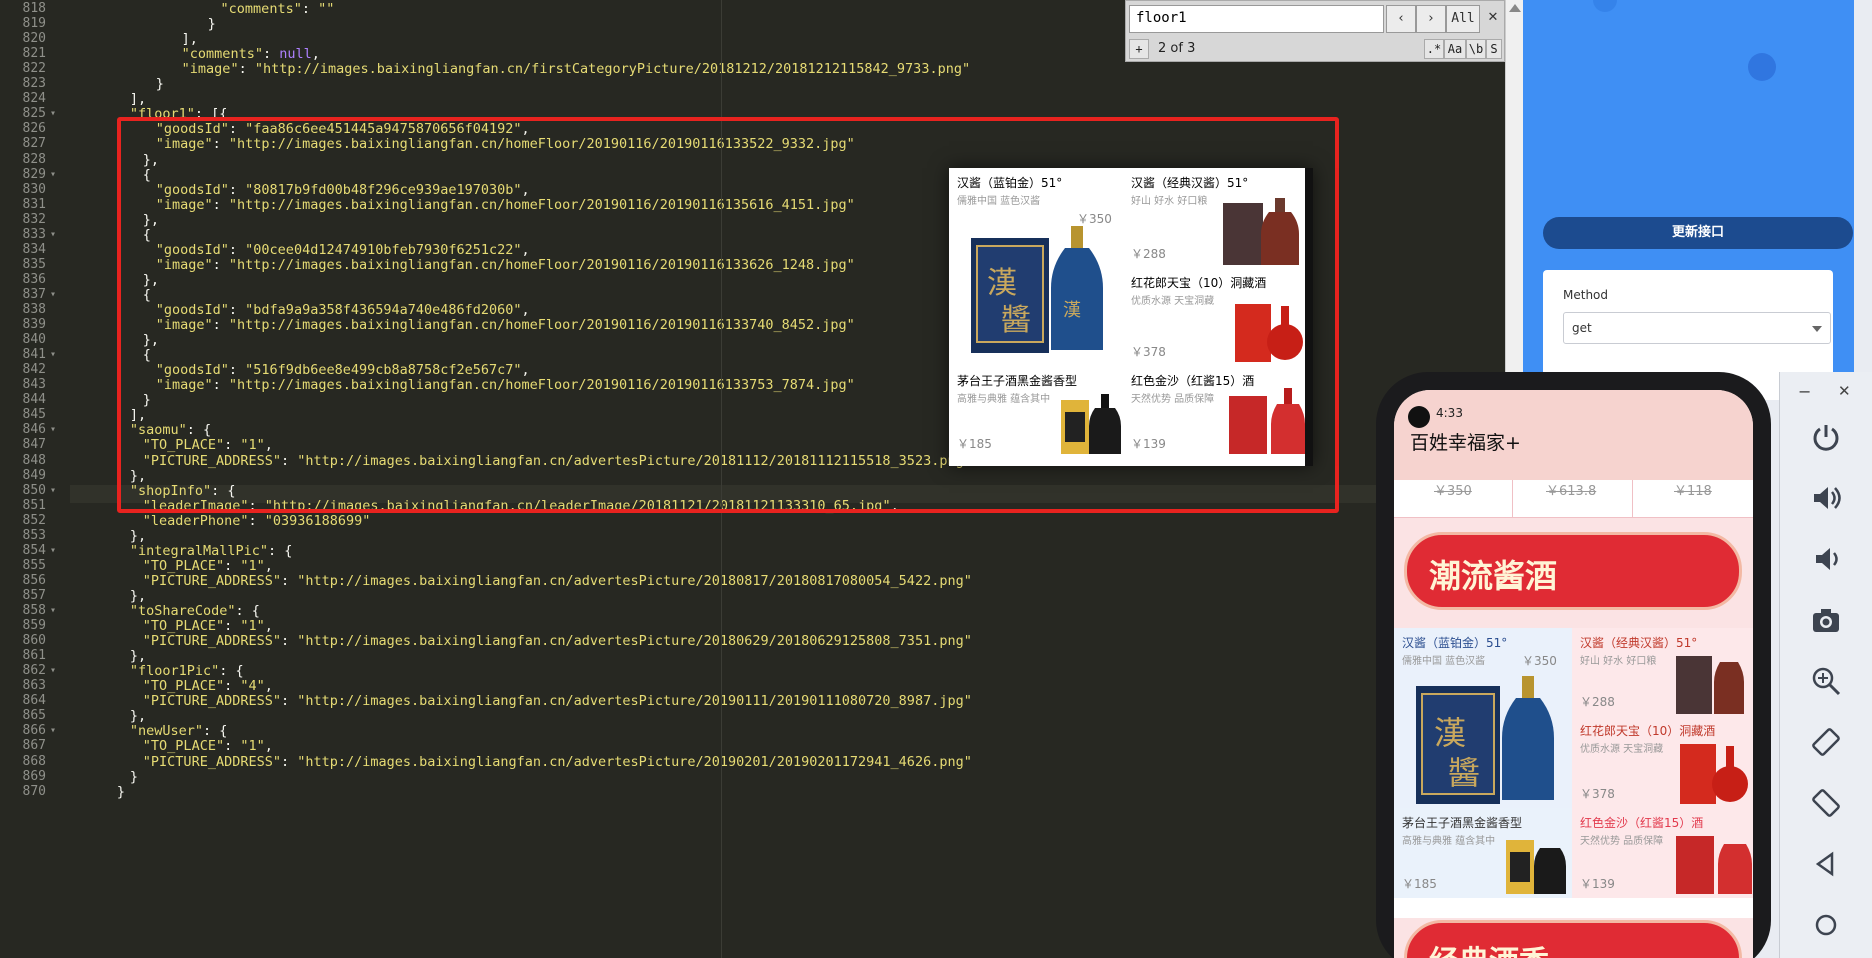 This screenshot has width=1872, height=958. What do you see at coordinates (1493, 19) in the screenshot?
I see `find-close-button: ✕` at bounding box center [1493, 19].